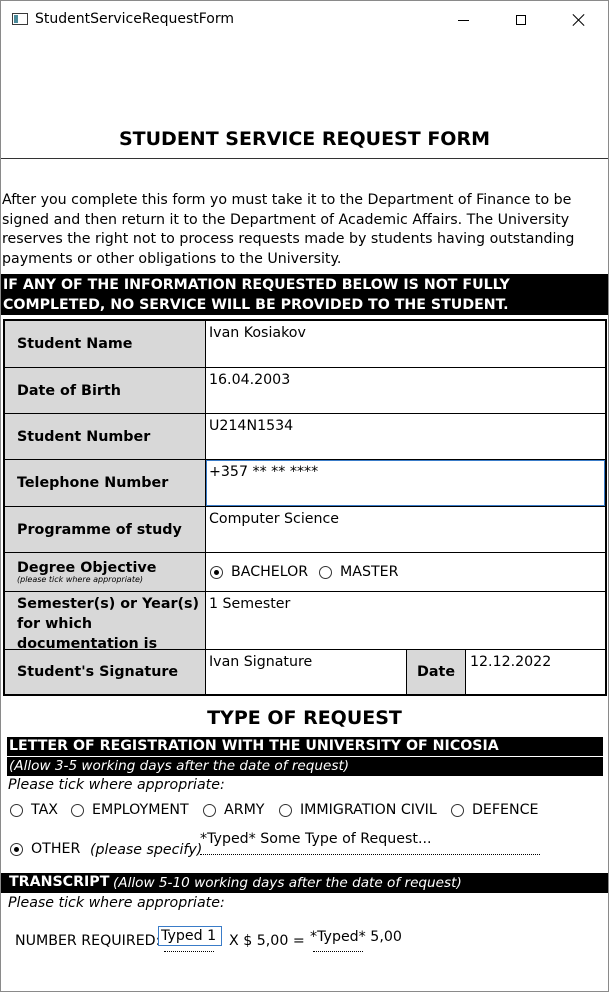 The height and width of the screenshot is (992, 609). Describe the element at coordinates (244, 810) in the screenshot. I see `radio-army-label: ARMY` at that location.